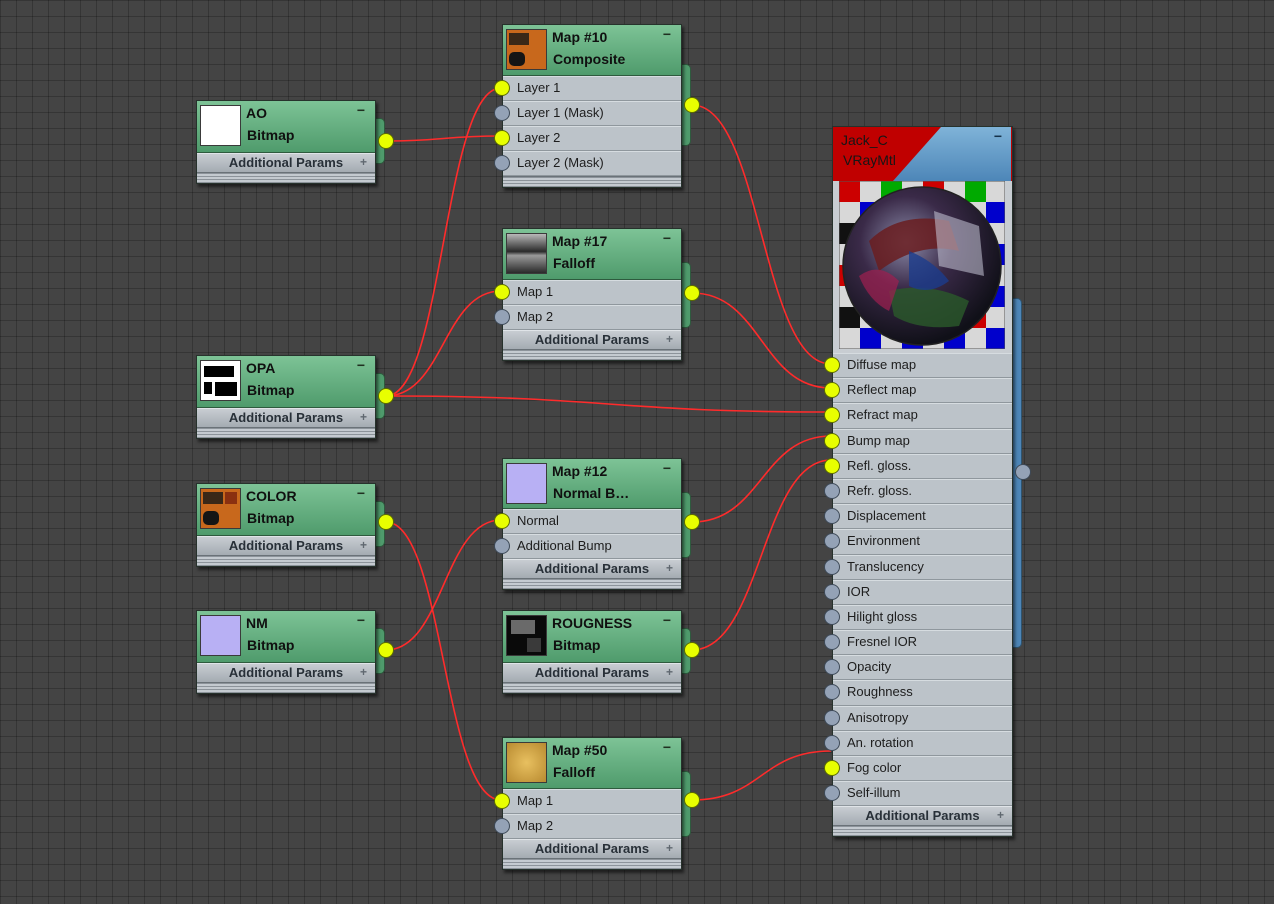 The height and width of the screenshot is (904, 1274). What do you see at coordinates (918, 366) in the screenshot?
I see `material-input-diffuse-map: Diffuse map` at bounding box center [918, 366].